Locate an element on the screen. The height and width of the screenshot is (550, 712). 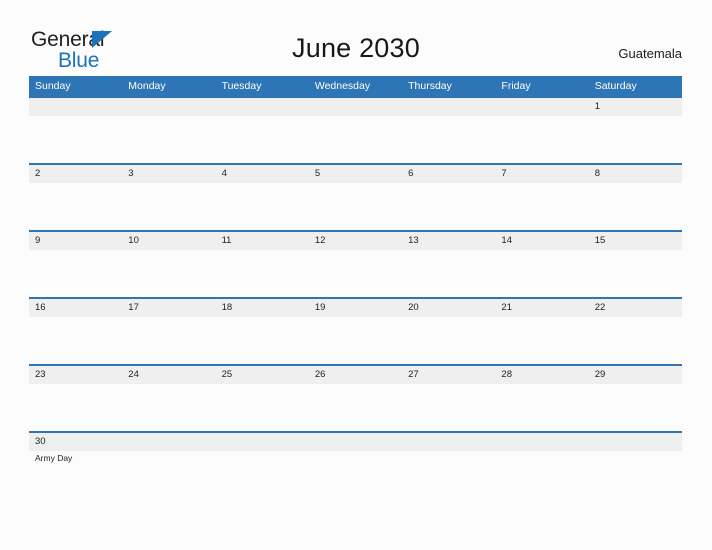
day-number: 21 is located at coordinates (541, 308).